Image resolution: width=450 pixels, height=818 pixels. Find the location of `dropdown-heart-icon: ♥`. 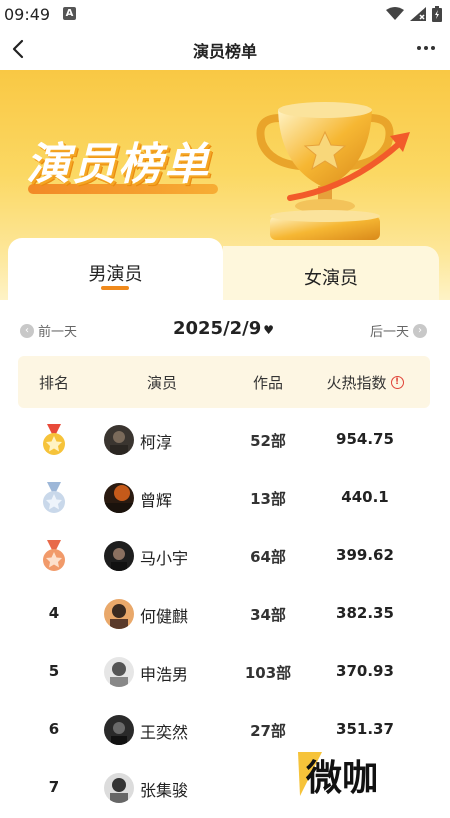

dropdown-heart-icon: ♥ is located at coordinates (269, 330).